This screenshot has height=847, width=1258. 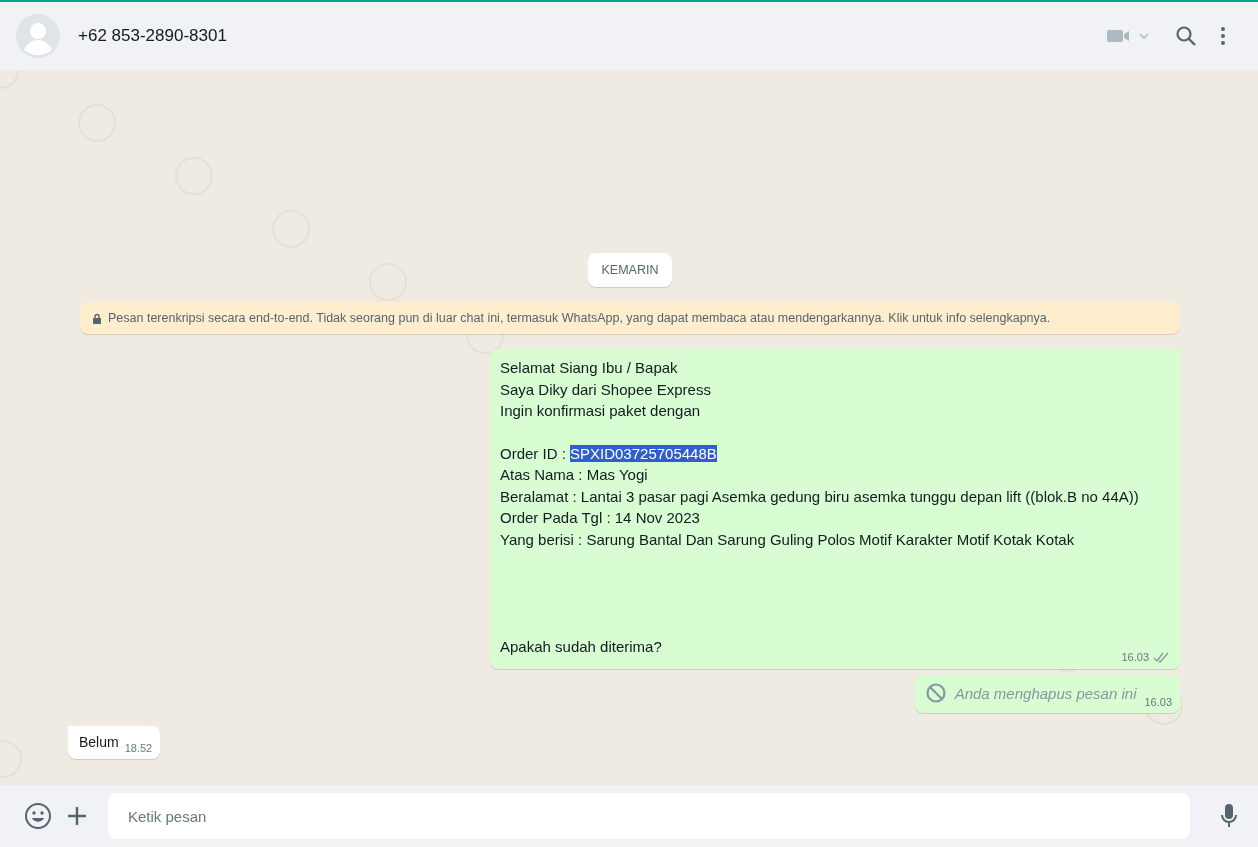 What do you see at coordinates (589, 368) in the screenshot?
I see `message-text: Selamat Siang Ibu / Bapak` at bounding box center [589, 368].